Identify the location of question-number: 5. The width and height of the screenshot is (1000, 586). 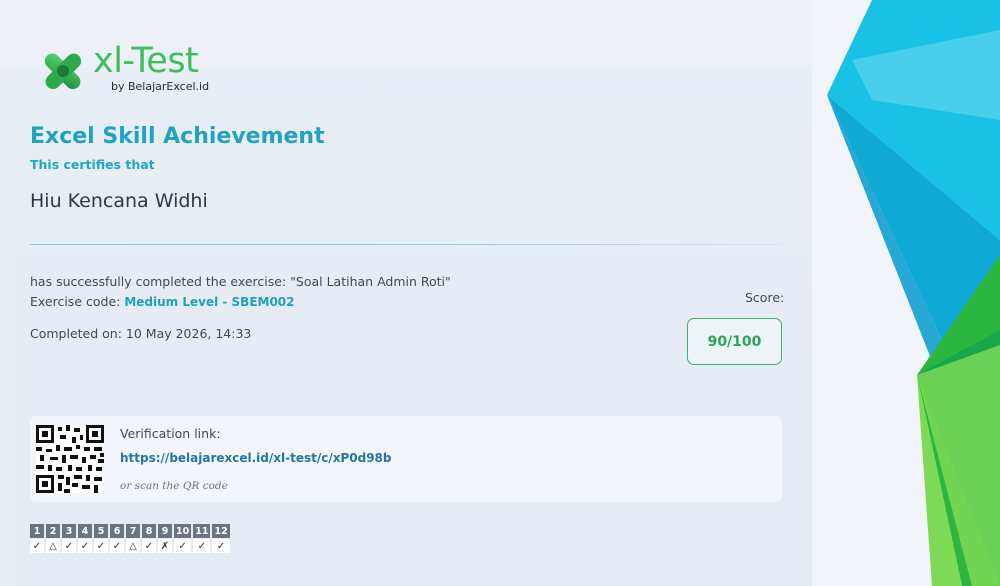
(101, 531).